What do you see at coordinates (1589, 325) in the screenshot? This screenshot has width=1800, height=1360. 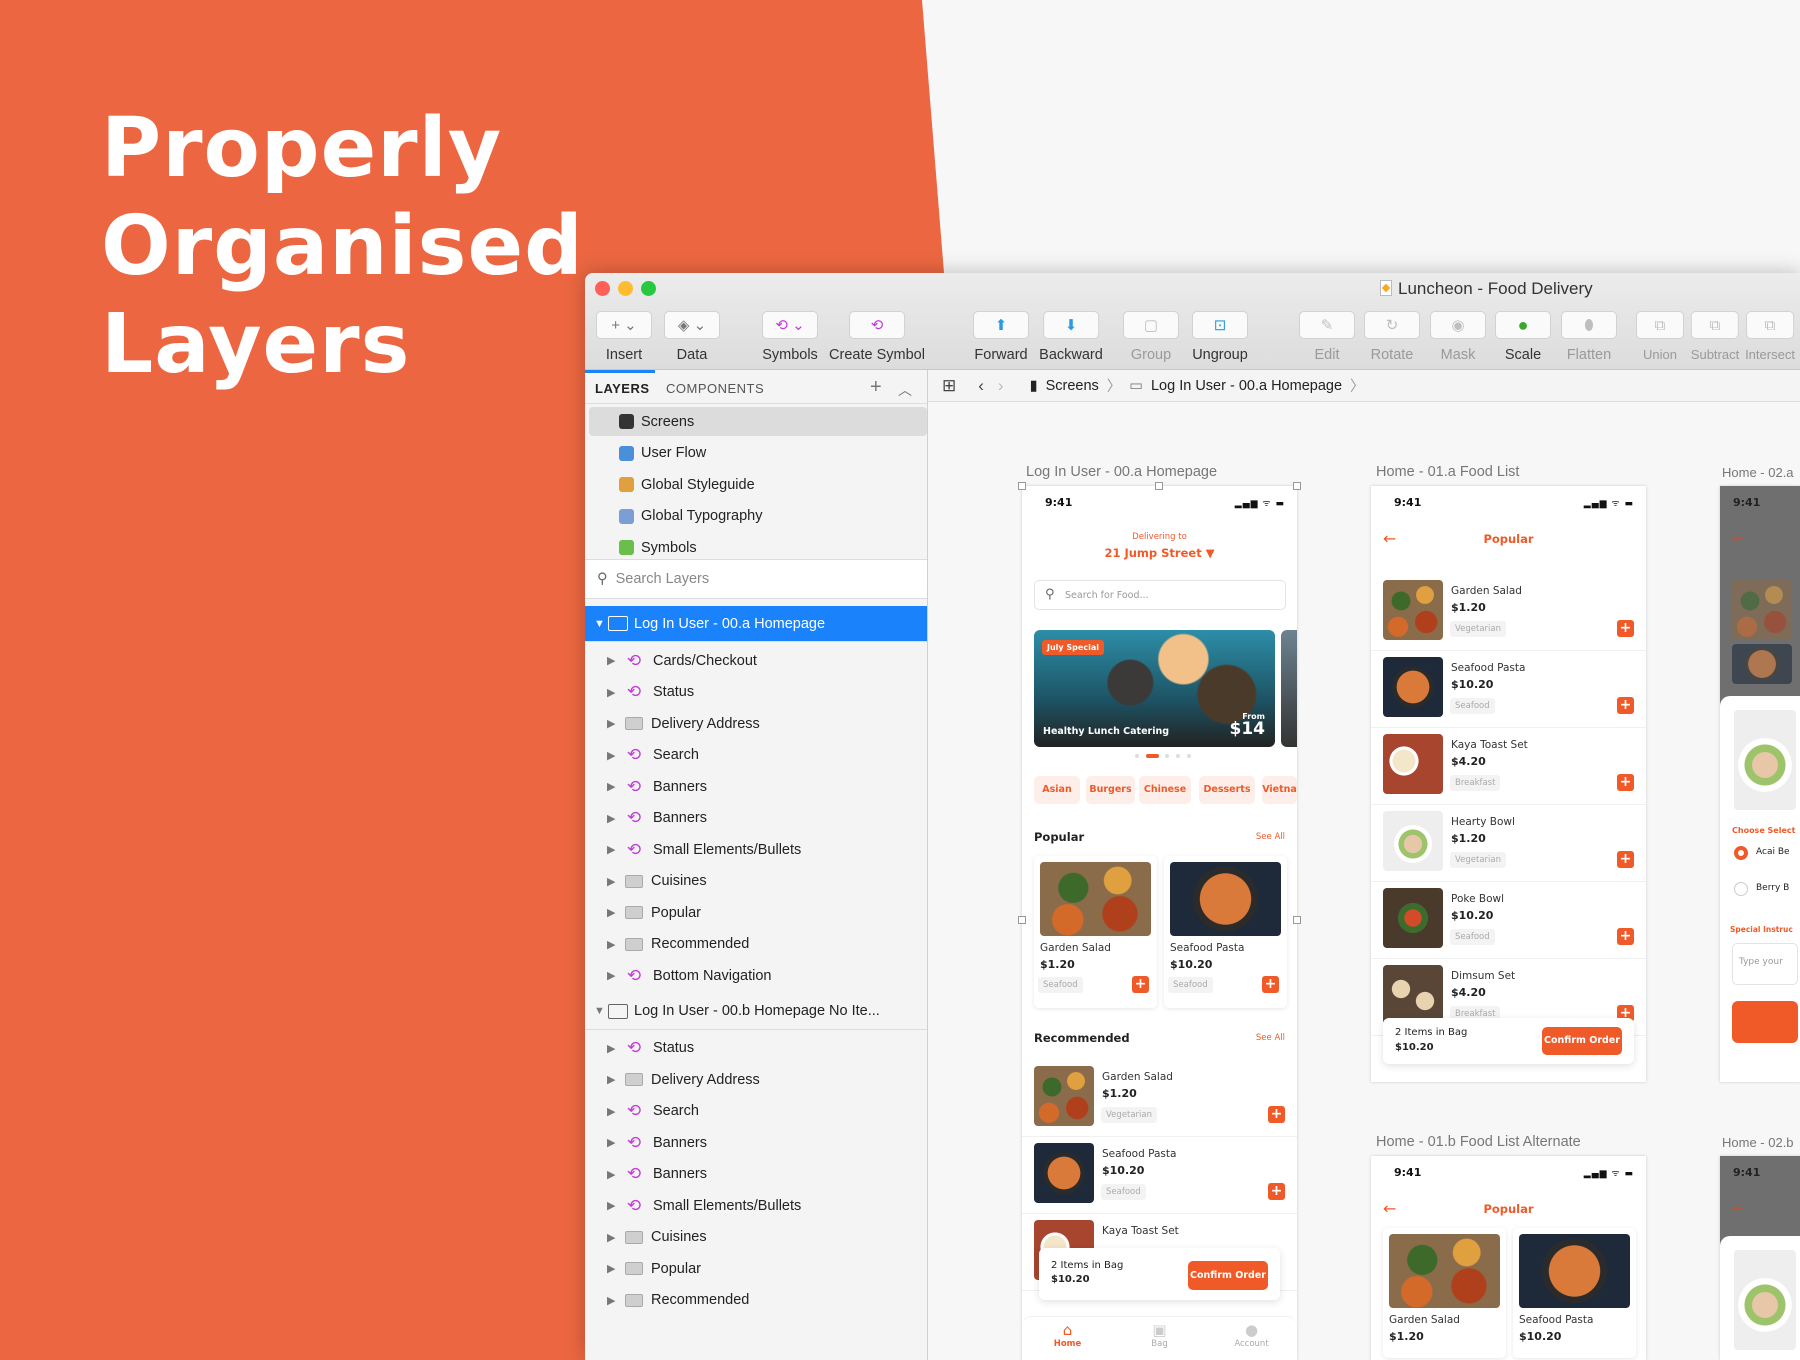 I see `toolbar-button-frame: ⬮` at bounding box center [1589, 325].